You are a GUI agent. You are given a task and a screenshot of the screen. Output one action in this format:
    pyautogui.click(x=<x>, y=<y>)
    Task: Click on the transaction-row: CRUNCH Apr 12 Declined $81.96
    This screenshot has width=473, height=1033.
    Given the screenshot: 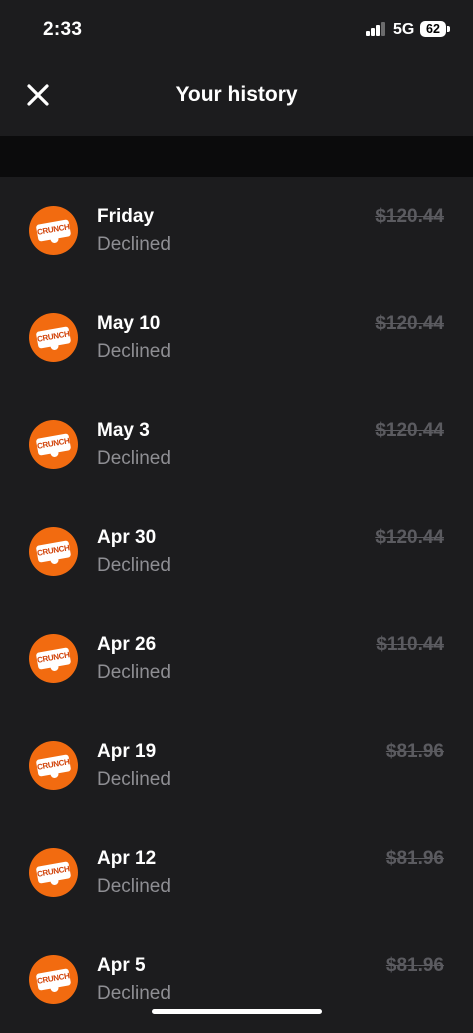 What is the action you would take?
    pyautogui.click(x=236, y=872)
    